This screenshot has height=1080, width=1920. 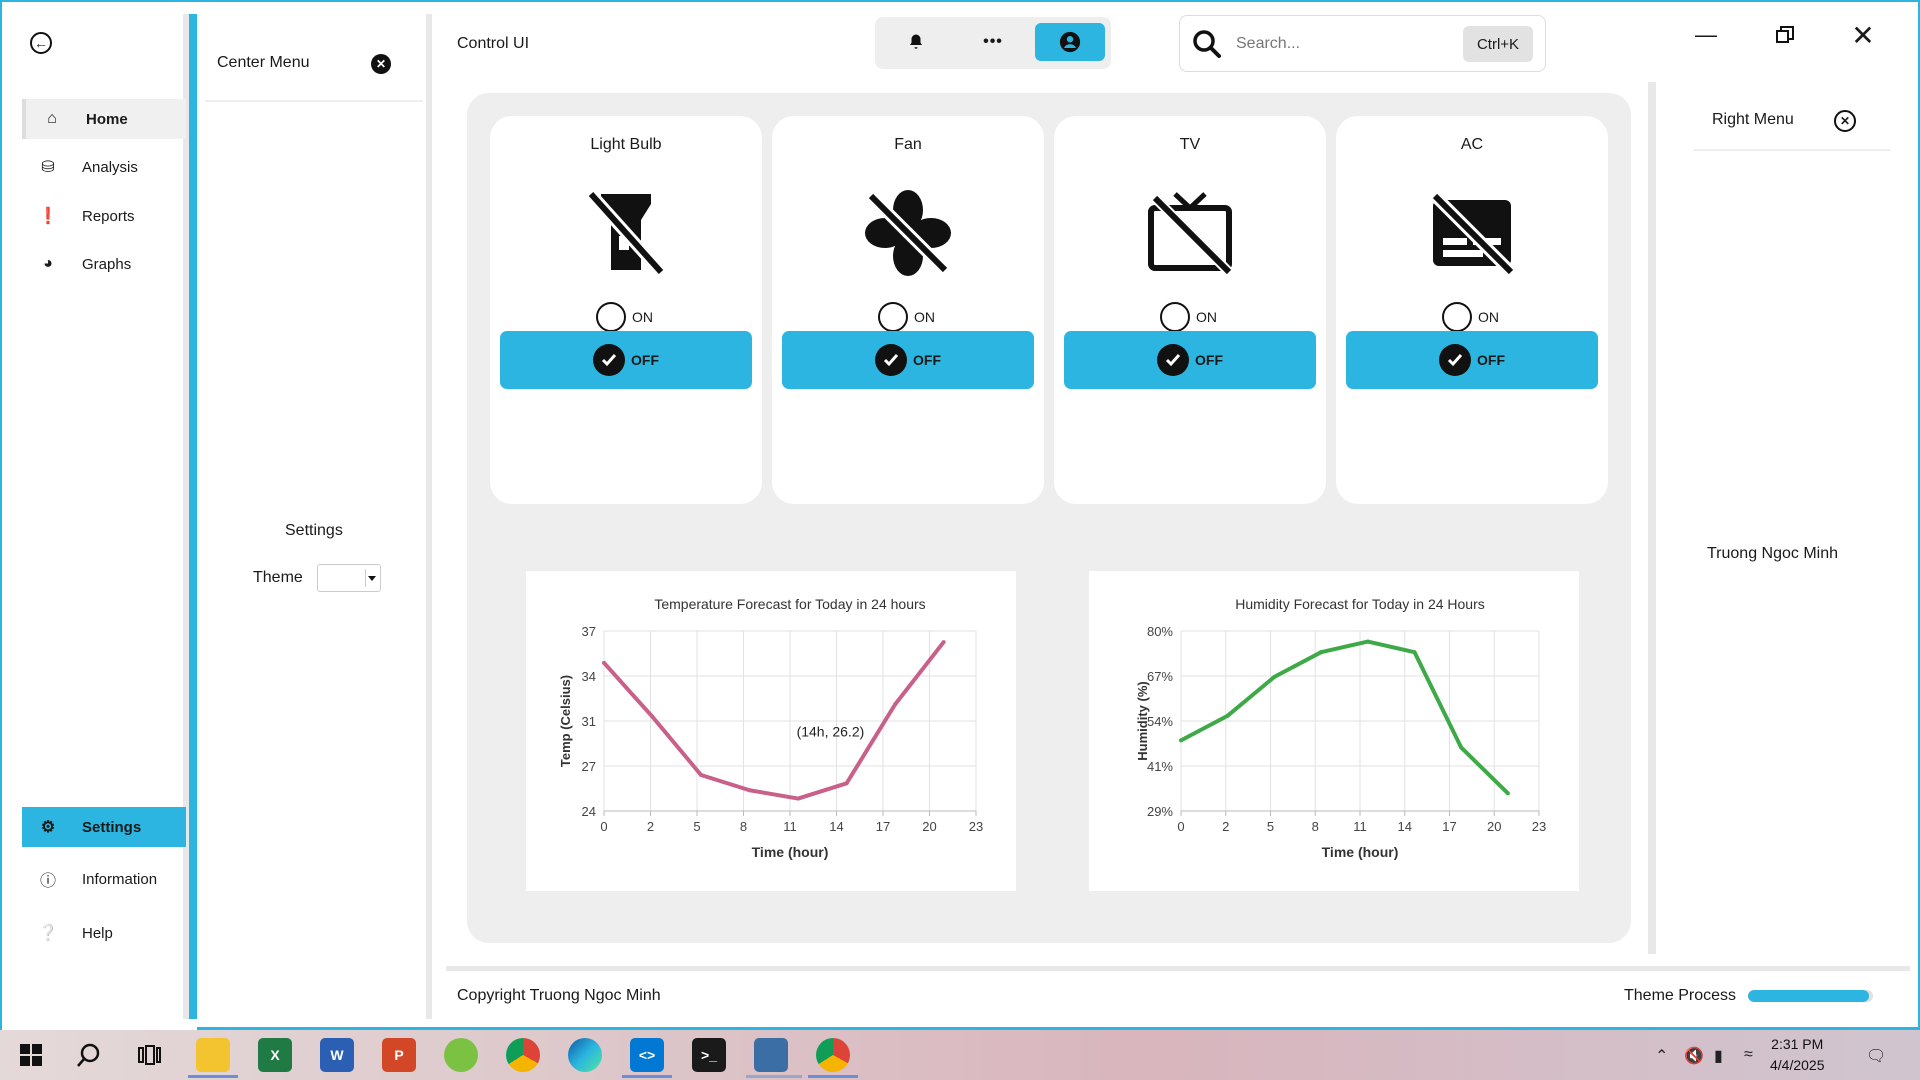 What do you see at coordinates (589, 676) in the screenshot?
I see `y-tick-label: 34` at bounding box center [589, 676].